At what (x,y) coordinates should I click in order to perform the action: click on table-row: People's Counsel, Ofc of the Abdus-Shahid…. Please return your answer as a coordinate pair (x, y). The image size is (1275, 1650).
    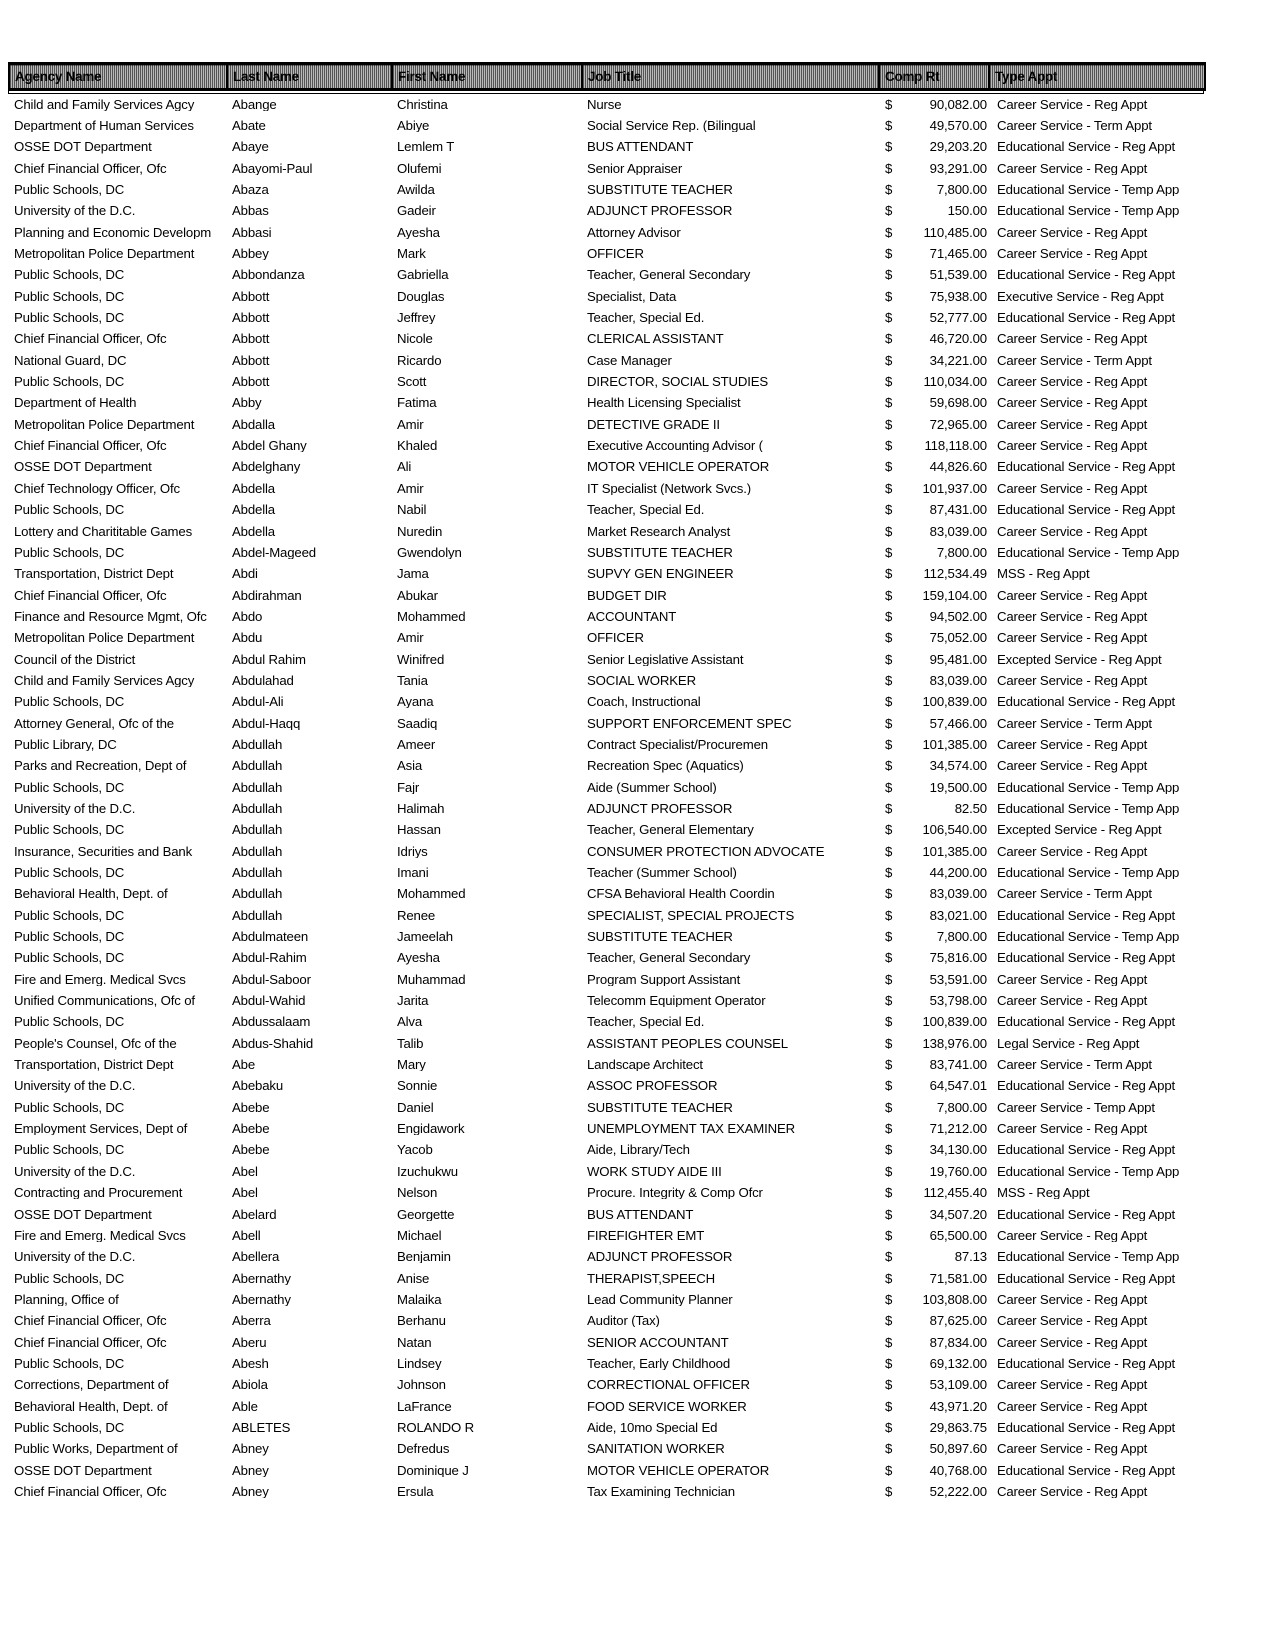
    Looking at the image, I should click on (607, 1039).